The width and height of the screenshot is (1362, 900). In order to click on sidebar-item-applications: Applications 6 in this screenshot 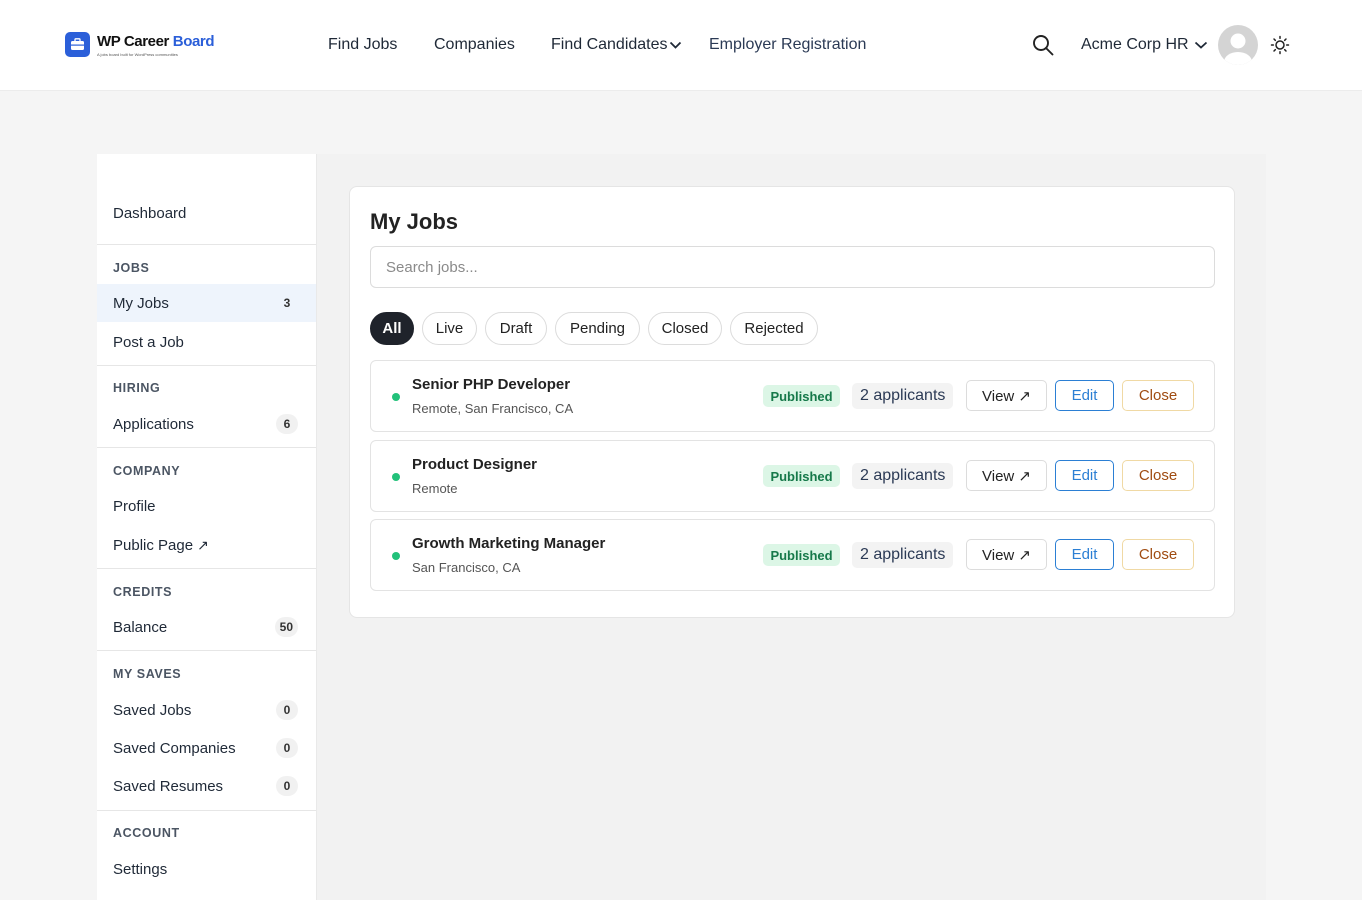, I will do `click(206, 424)`.